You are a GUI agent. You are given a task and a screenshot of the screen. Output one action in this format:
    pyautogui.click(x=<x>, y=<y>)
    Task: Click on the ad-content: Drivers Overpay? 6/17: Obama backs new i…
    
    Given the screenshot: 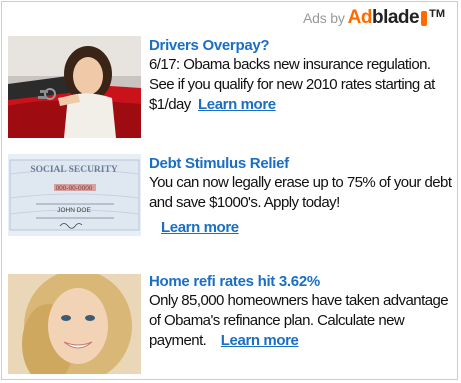 What is the action you would take?
    pyautogui.click(x=300, y=75)
    